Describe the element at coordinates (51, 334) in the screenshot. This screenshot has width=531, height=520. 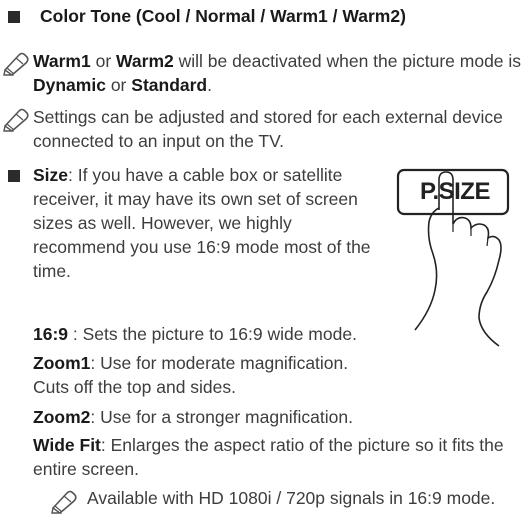
I see `mode-name: 16:9` at that location.